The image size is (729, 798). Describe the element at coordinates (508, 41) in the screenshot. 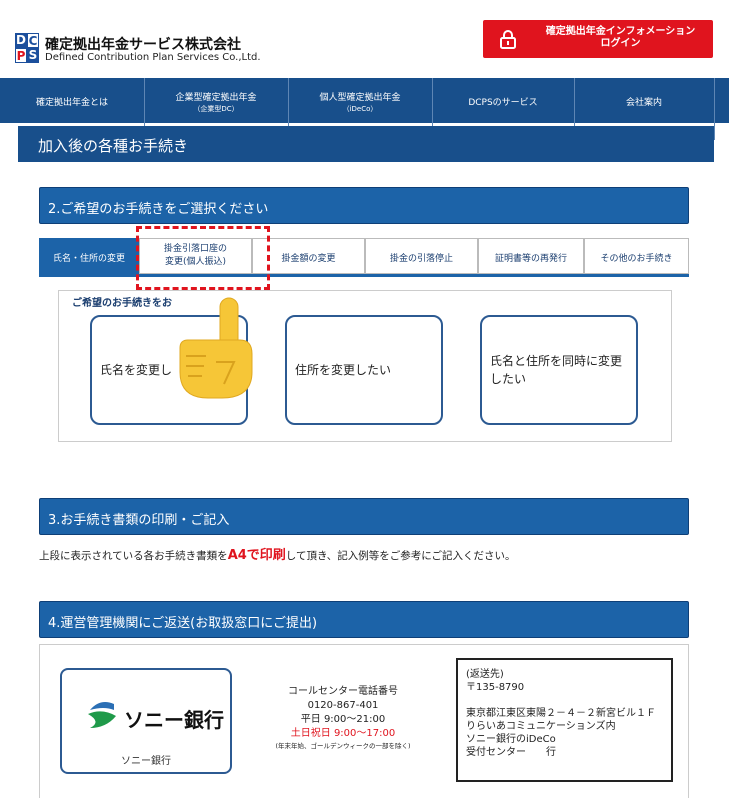

I see `lock-icon` at that location.